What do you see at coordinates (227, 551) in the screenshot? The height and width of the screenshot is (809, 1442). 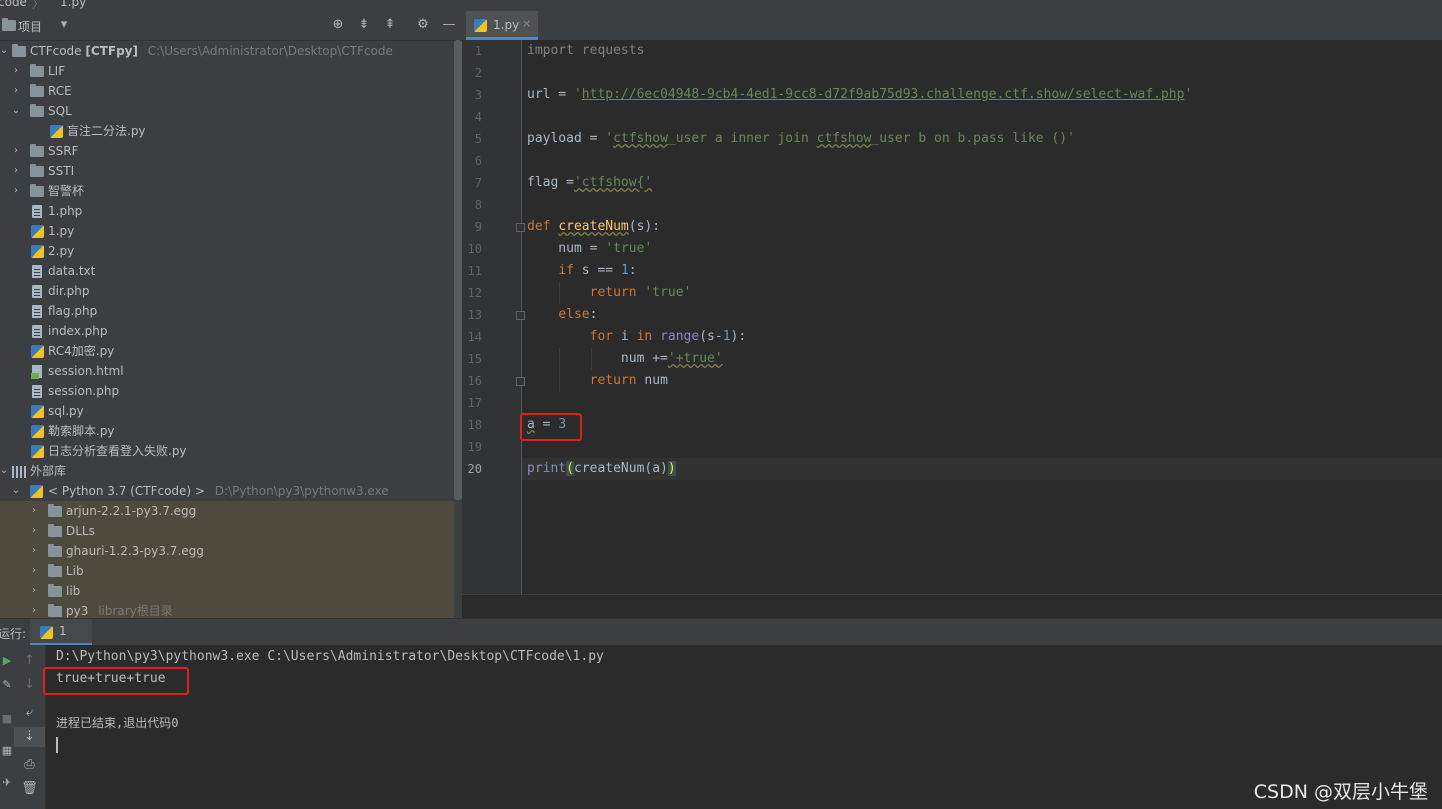 I see `tree-item-lib: › ghauri-1.2.3-py3.7.egg` at bounding box center [227, 551].